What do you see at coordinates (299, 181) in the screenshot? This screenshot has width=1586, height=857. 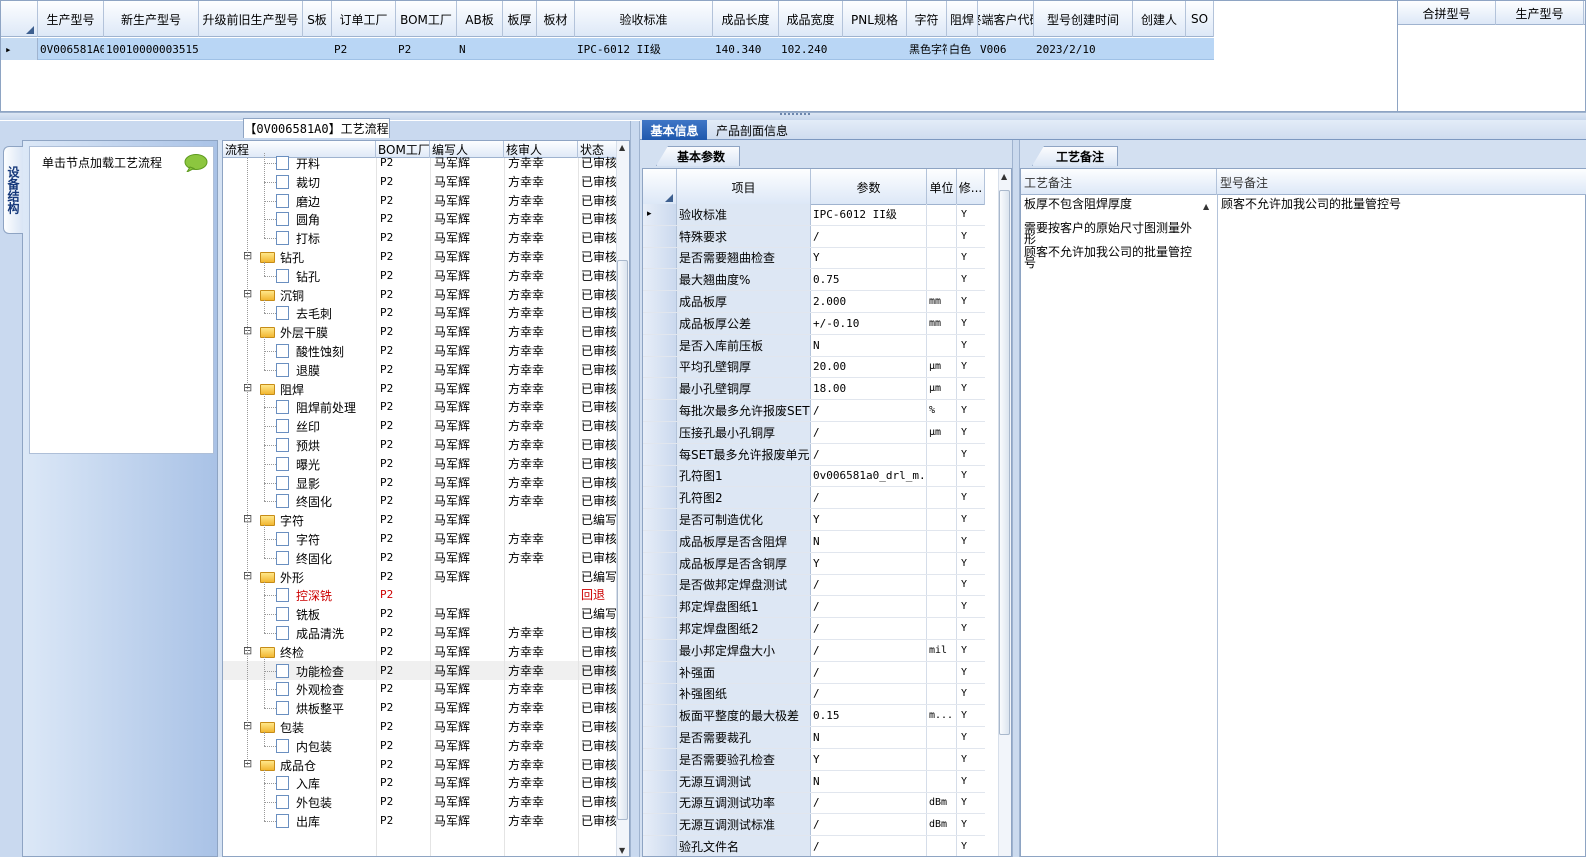 I see `tree-node: 裁切` at bounding box center [299, 181].